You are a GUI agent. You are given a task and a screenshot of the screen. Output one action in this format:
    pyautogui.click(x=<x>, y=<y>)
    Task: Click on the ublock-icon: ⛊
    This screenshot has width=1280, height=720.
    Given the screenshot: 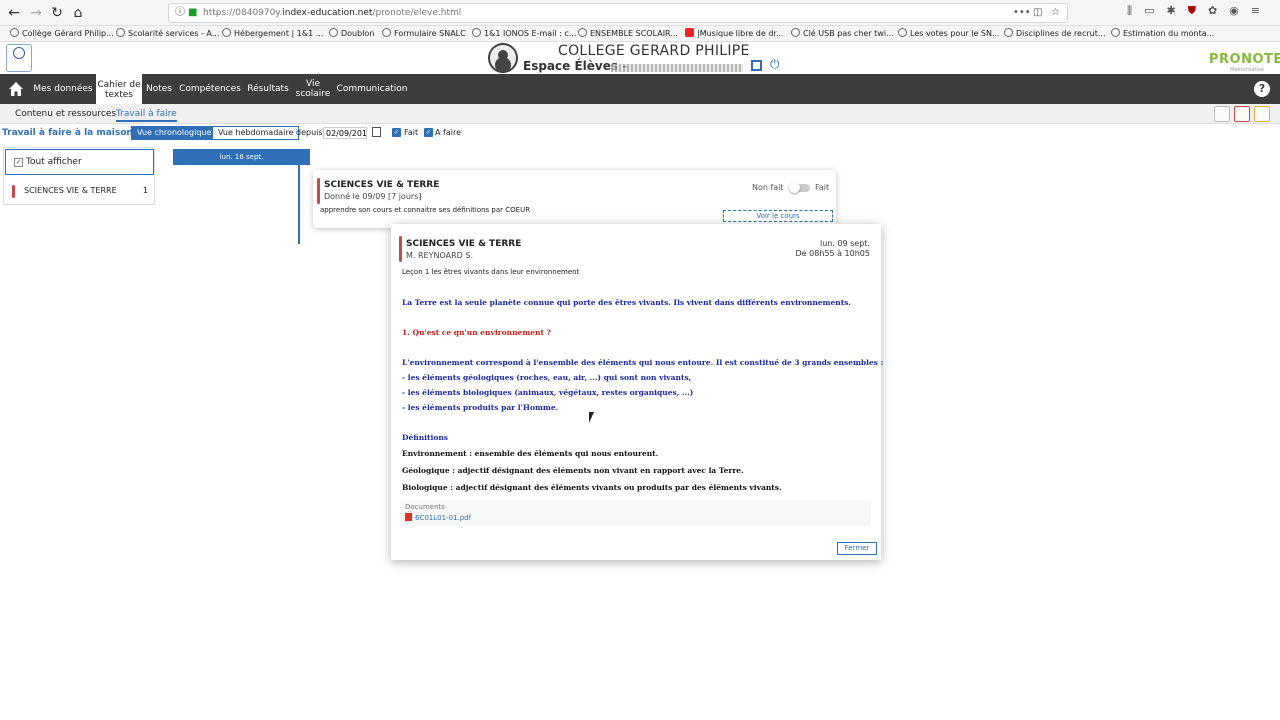 What is the action you would take?
    pyautogui.click(x=1192, y=11)
    